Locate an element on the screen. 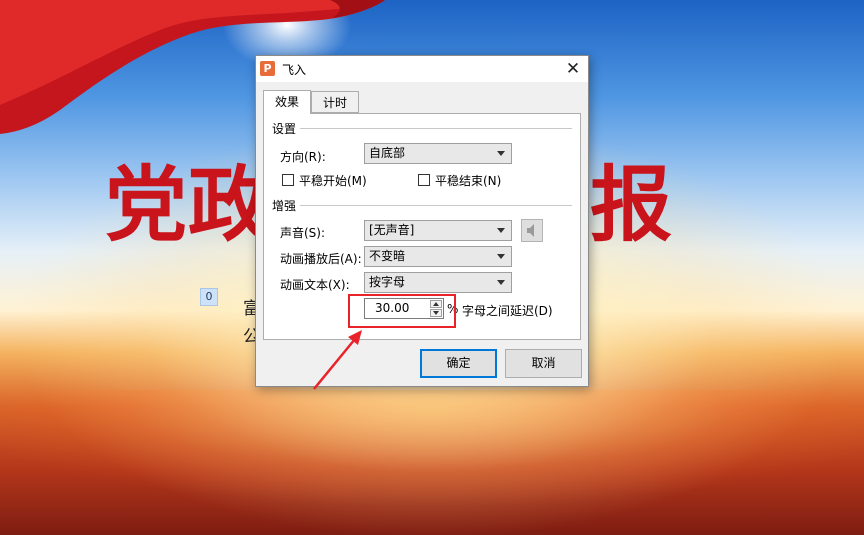 The image size is (864, 535). sound-preview-button is located at coordinates (532, 230).